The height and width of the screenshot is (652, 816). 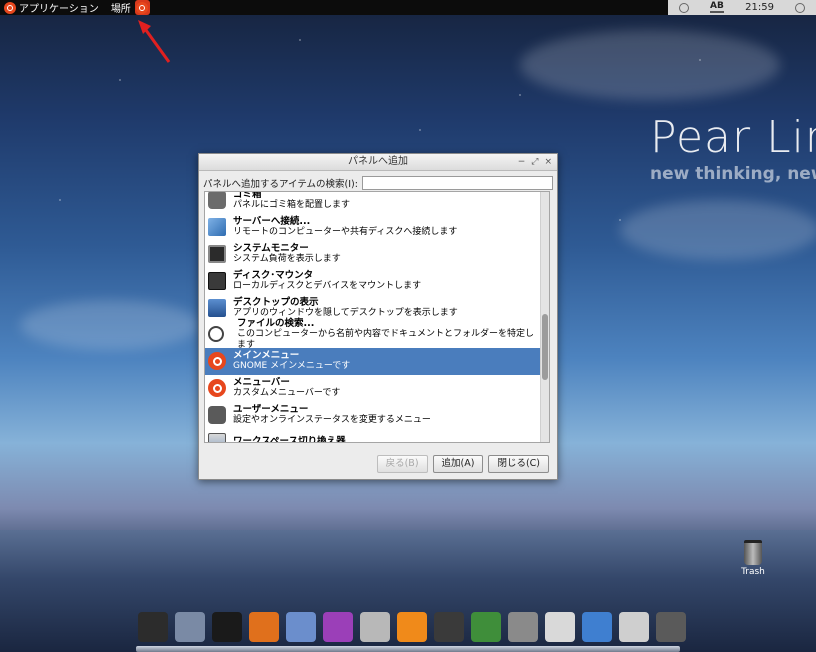 I want to click on minimize-icon: −, so click(x=522, y=162).